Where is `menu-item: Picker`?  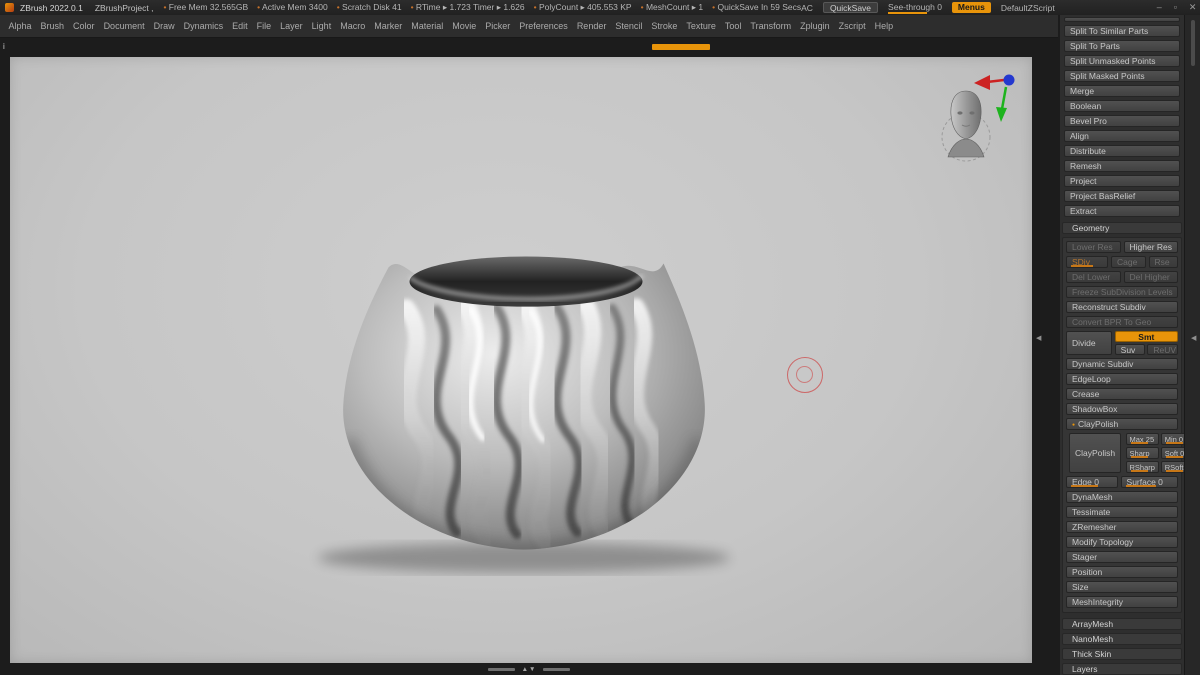
menu-item: Picker is located at coordinates (498, 26).